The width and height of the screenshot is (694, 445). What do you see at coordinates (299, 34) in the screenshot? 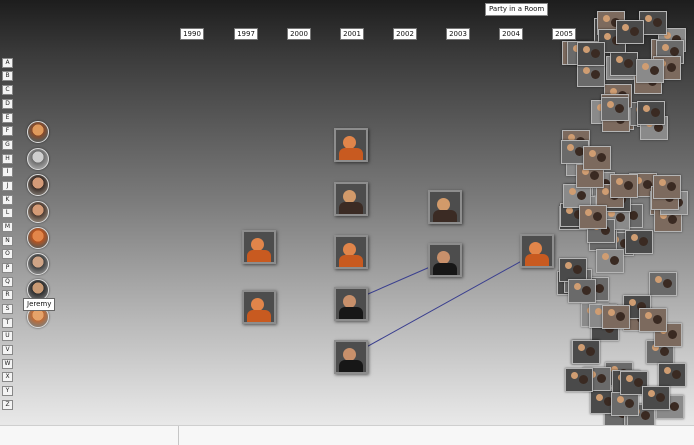
I see `year-label-2000: 2000` at bounding box center [299, 34].